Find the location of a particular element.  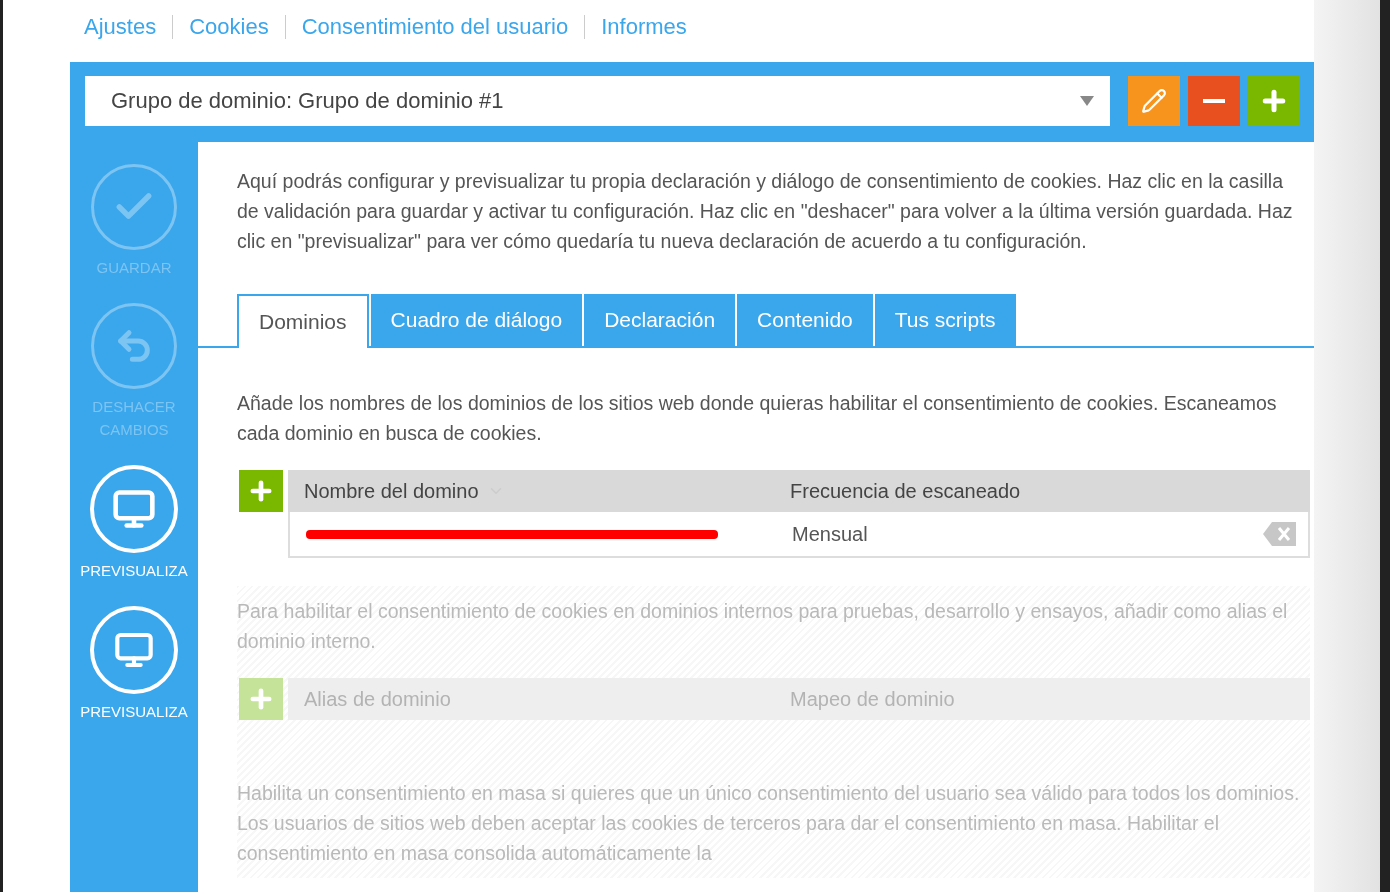

tab: Tus scripts is located at coordinates (945, 320).